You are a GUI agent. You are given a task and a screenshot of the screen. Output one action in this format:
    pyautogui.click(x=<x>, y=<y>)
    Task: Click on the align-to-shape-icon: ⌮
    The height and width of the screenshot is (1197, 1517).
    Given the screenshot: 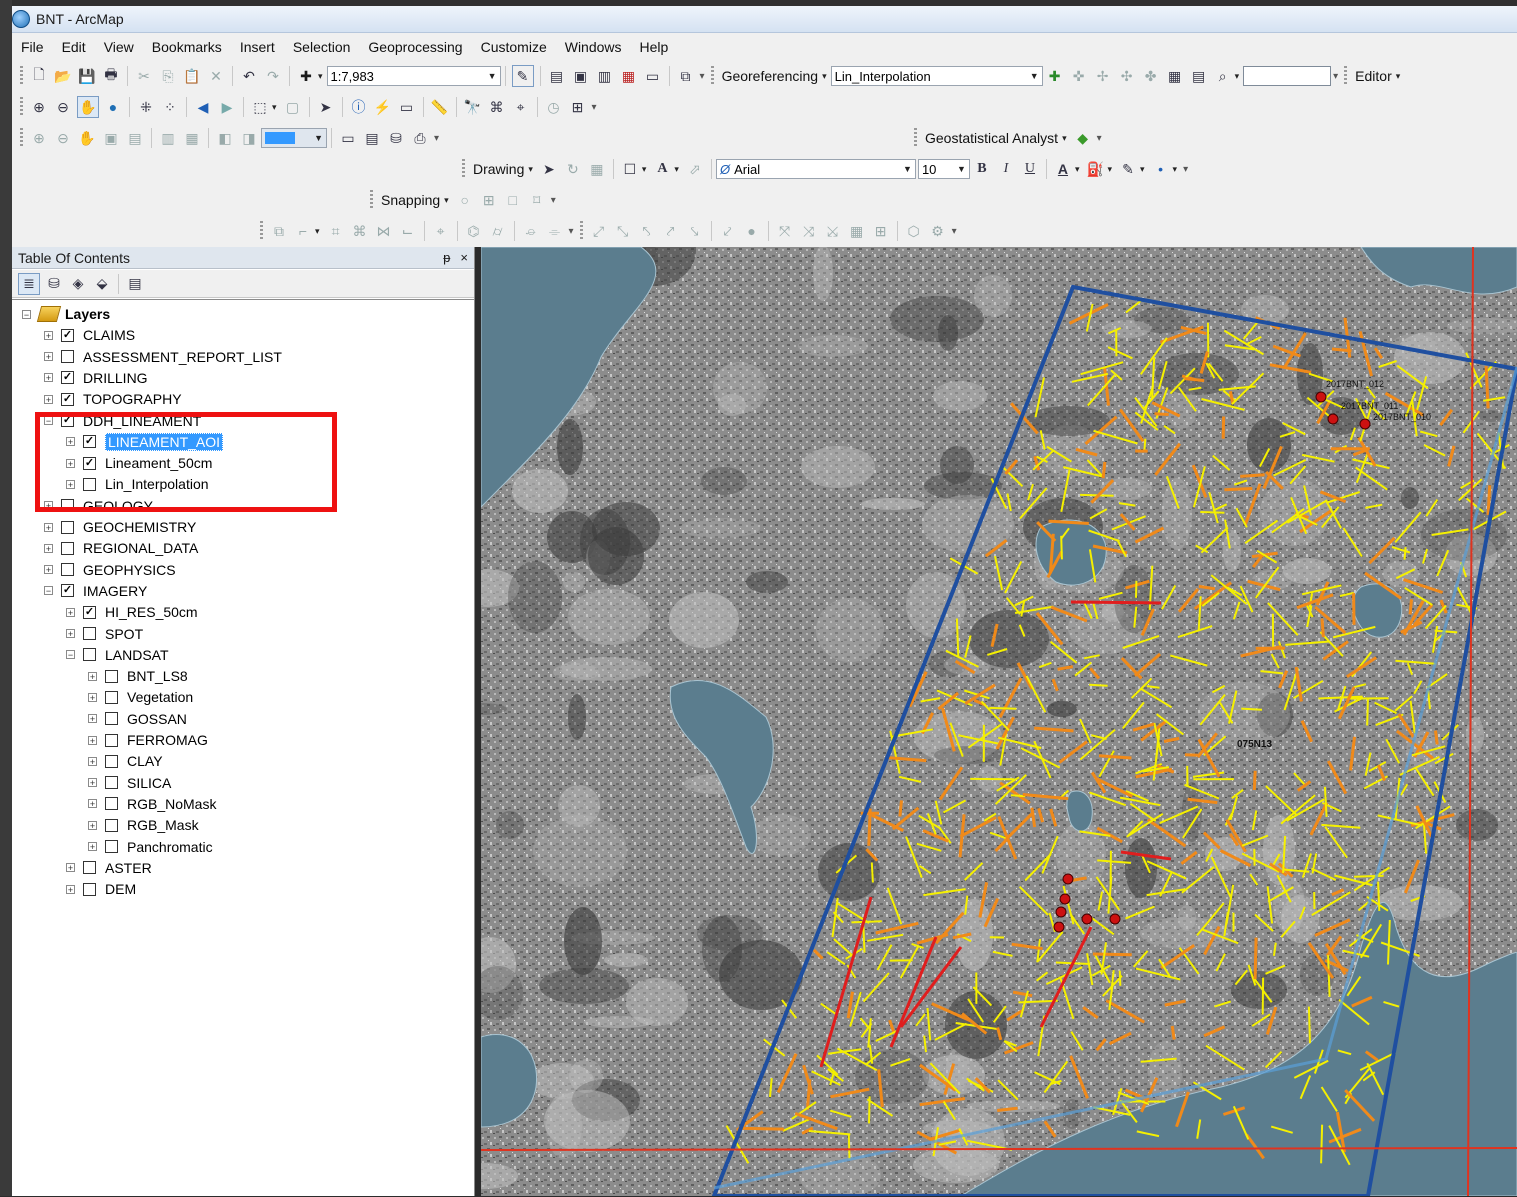 What is the action you would take?
    pyautogui.click(x=531, y=231)
    